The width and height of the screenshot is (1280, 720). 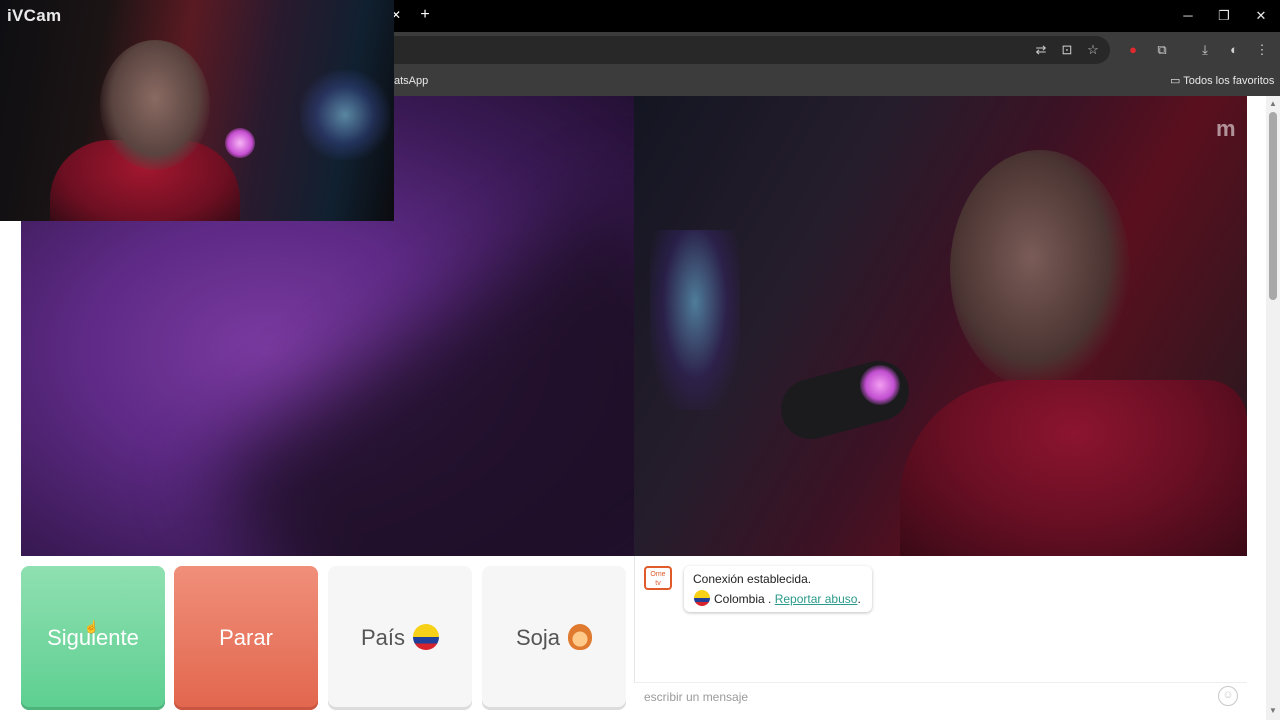 I want to click on address-bar, so click(x=720, y=50).